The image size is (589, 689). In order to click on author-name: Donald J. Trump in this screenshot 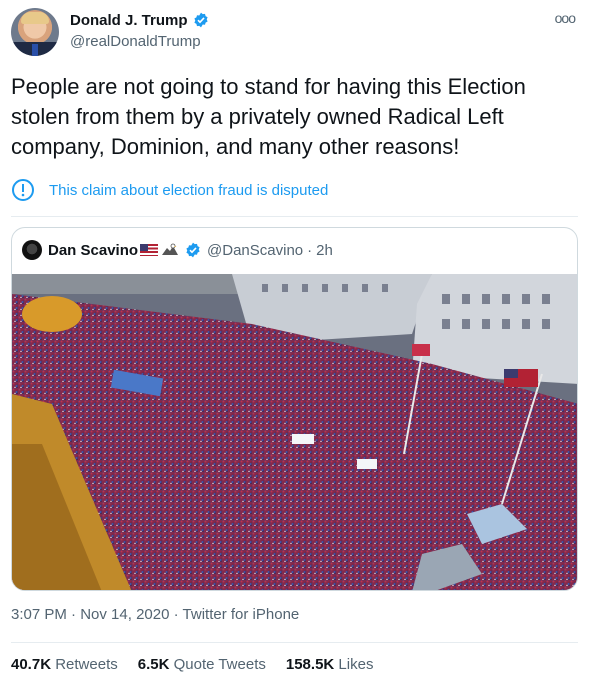, I will do `click(129, 20)`.